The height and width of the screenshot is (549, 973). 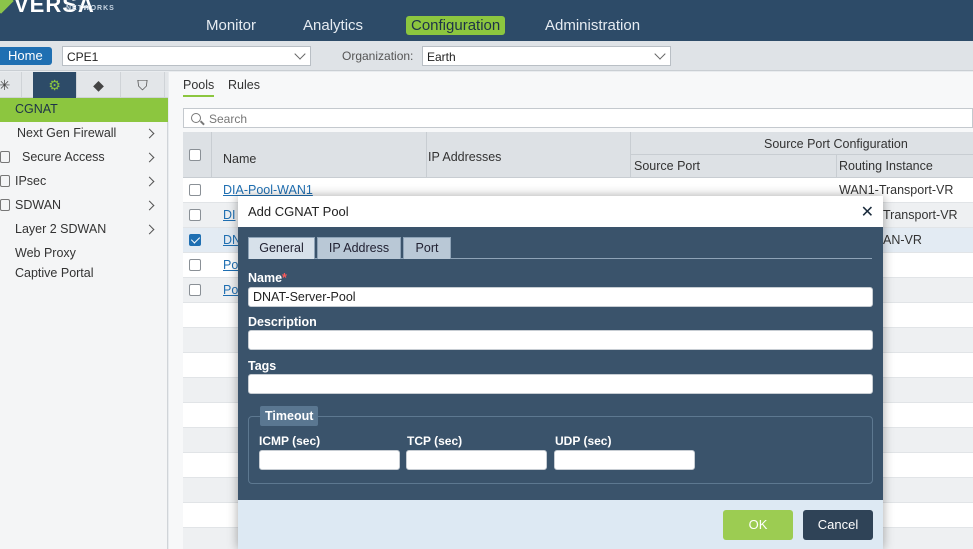 I want to click on sidebar-item-cgnat: CGNAT, so click(x=84, y=110).